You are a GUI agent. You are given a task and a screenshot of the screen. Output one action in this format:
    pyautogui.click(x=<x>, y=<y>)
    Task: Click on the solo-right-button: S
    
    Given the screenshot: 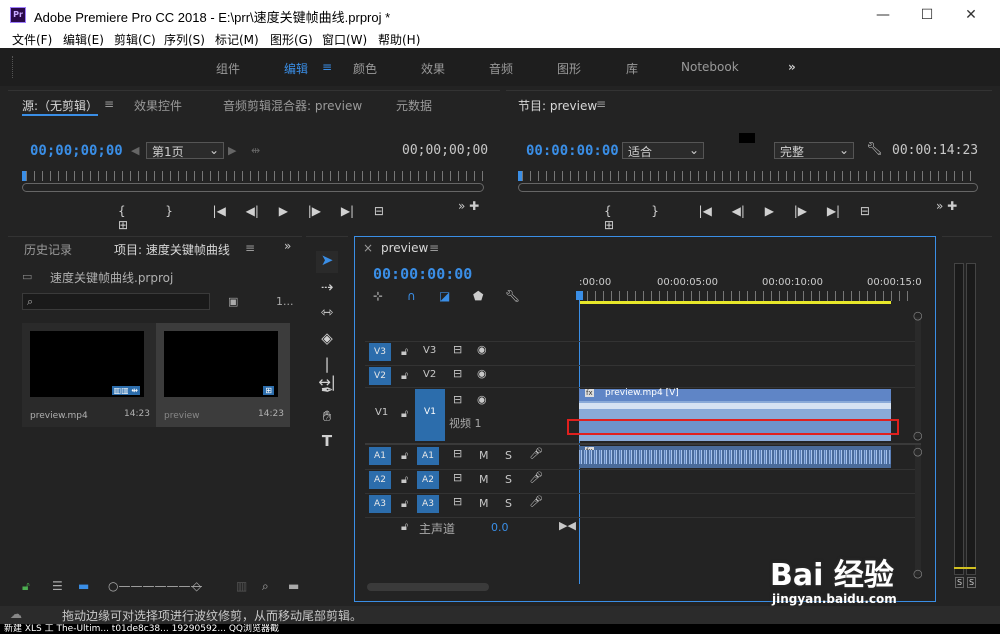 What is the action you would take?
    pyautogui.click(x=972, y=582)
    